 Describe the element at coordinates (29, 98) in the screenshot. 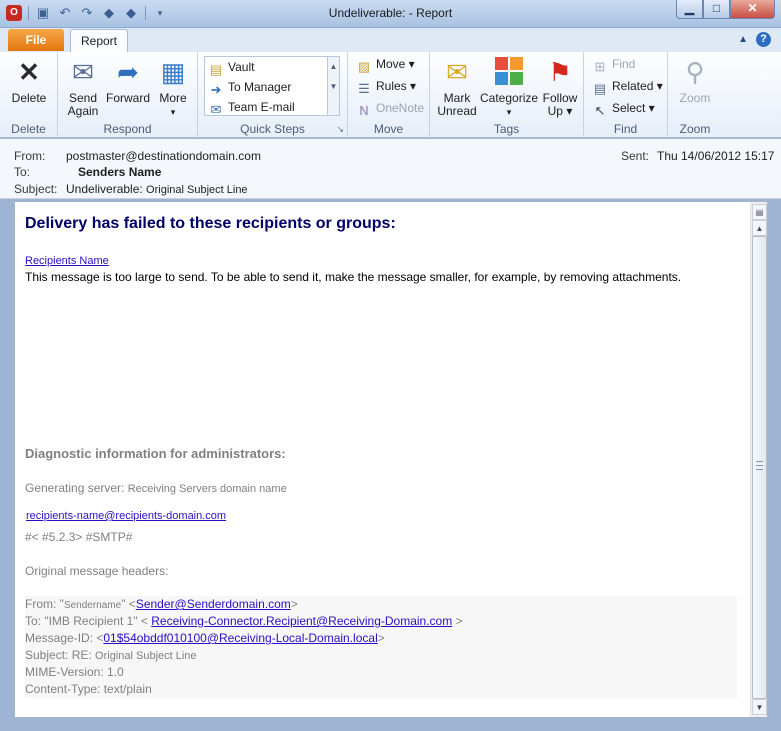

I see `delete-button-label: Delete` at that location.